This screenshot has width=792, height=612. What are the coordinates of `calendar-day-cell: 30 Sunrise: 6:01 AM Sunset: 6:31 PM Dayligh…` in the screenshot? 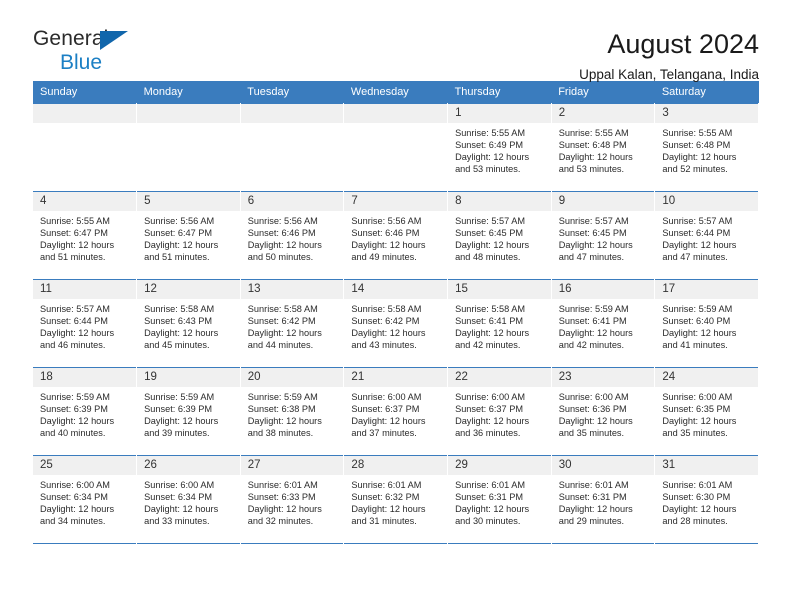 It's located at (603, 499).